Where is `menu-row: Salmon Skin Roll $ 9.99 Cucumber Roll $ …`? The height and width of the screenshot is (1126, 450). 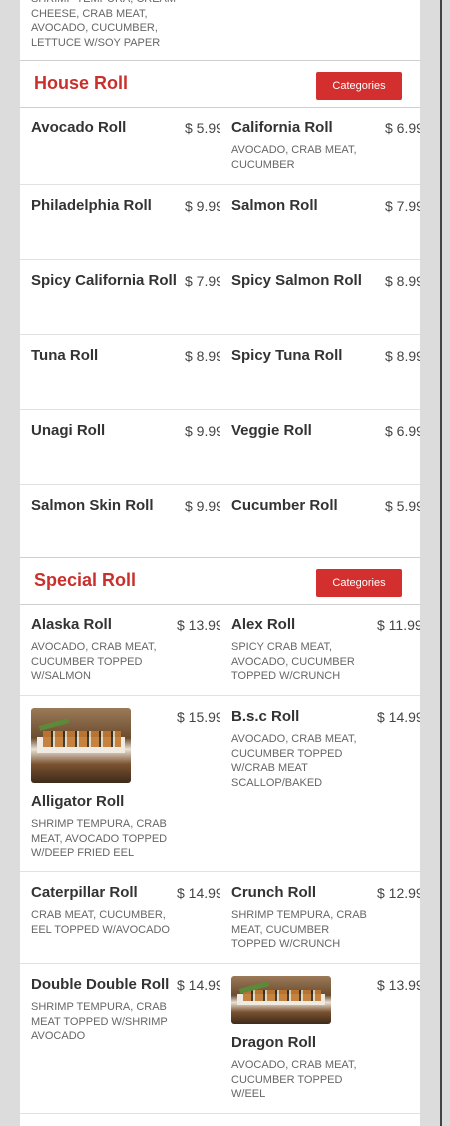 menu-row: Salmon Skin Roll $ 9.99 Cucumber Roll $ … is located at coordinates (220, 521).